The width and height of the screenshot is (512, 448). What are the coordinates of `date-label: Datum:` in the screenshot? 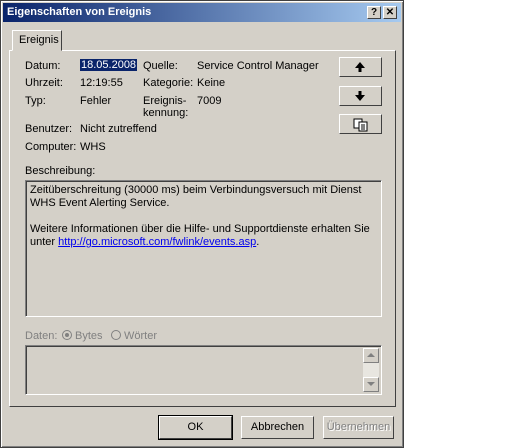 It's located at (43, 66).